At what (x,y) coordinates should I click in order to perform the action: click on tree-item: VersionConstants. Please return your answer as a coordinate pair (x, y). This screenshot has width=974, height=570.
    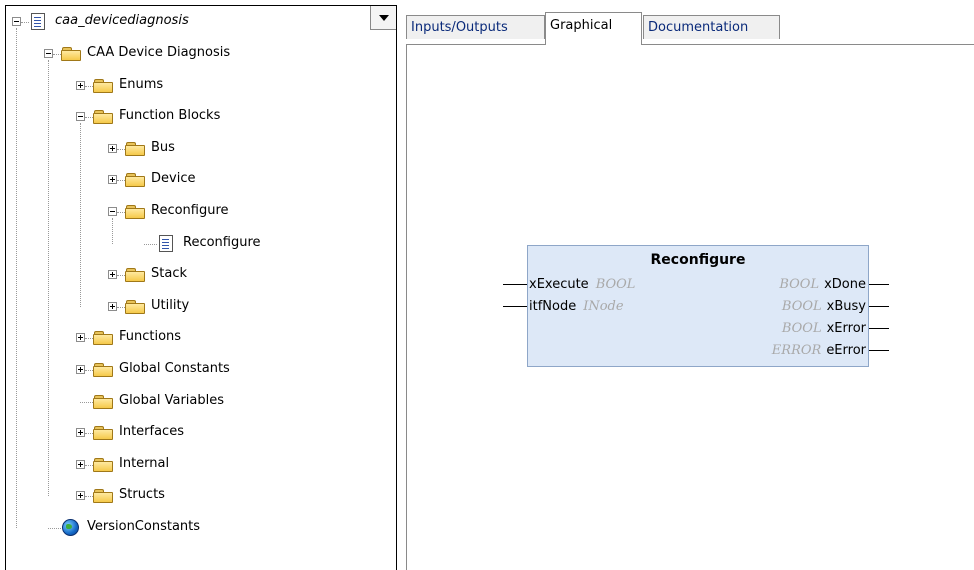
    Looking at the image, I should click on (186, 528).